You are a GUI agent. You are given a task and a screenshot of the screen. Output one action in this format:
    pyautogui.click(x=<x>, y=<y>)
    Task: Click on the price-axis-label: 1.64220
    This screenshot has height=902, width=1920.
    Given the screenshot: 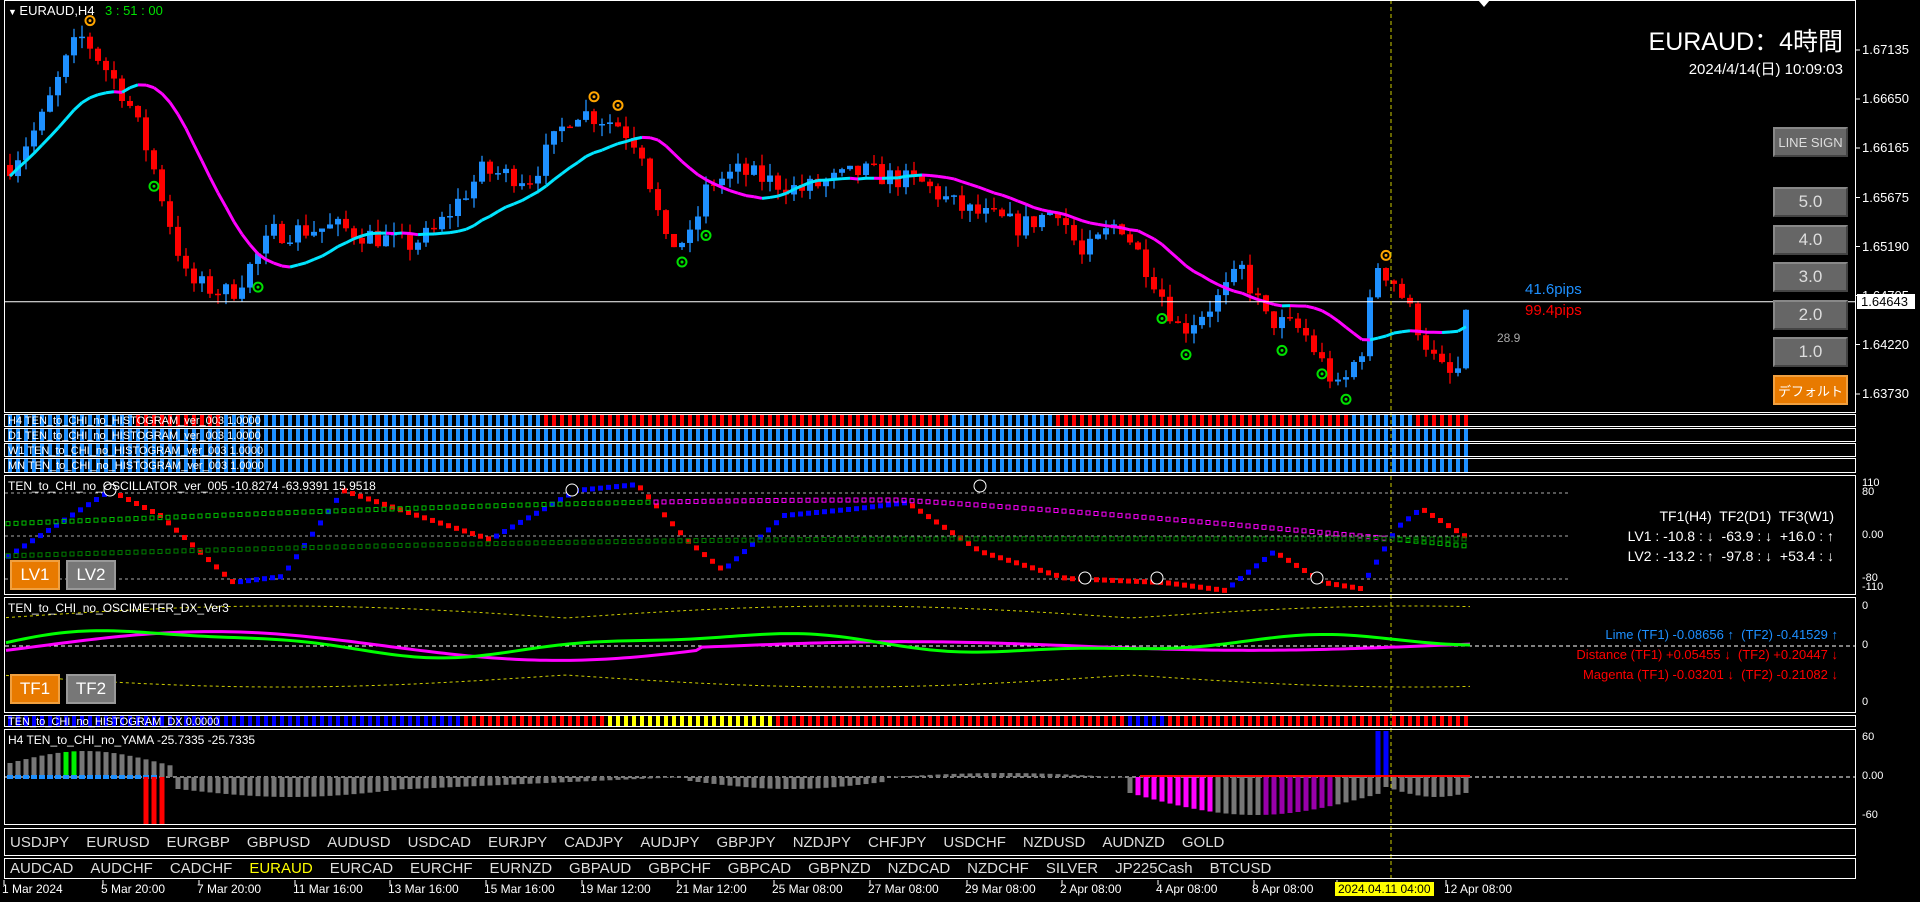 What is the action you would take?
    pyautogui.click(x=1885, y=344)
    